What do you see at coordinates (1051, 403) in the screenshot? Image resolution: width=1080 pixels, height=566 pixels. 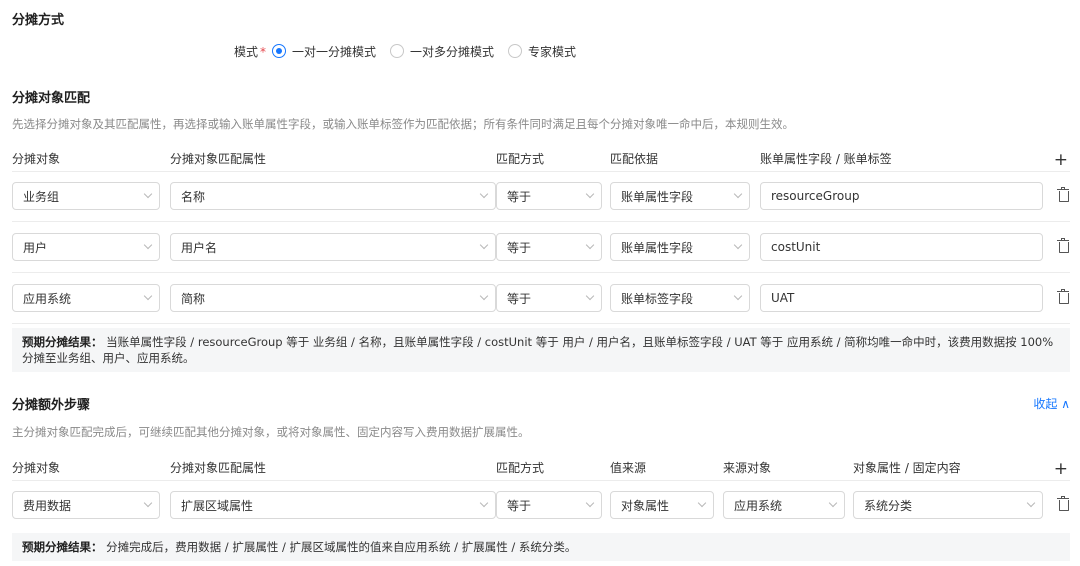 I see `collapse-link: 收起 ∧` at bounding box center [1051, 403].